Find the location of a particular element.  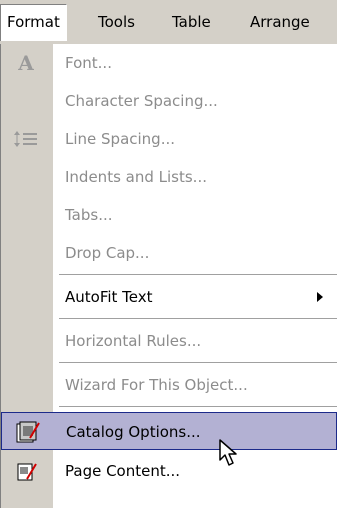

menu-arrange: Arrange is located at coordinates (280, 22).